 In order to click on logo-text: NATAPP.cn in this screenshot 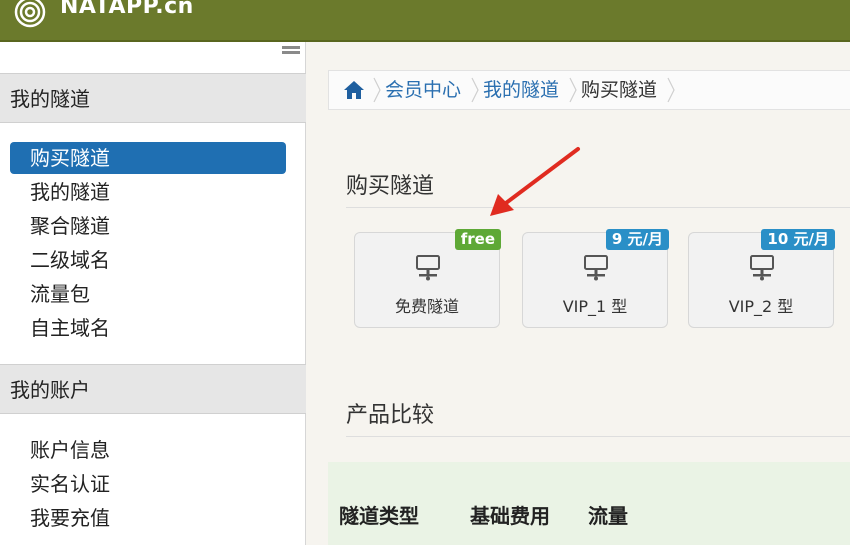, I will do `click(127, 9)`.